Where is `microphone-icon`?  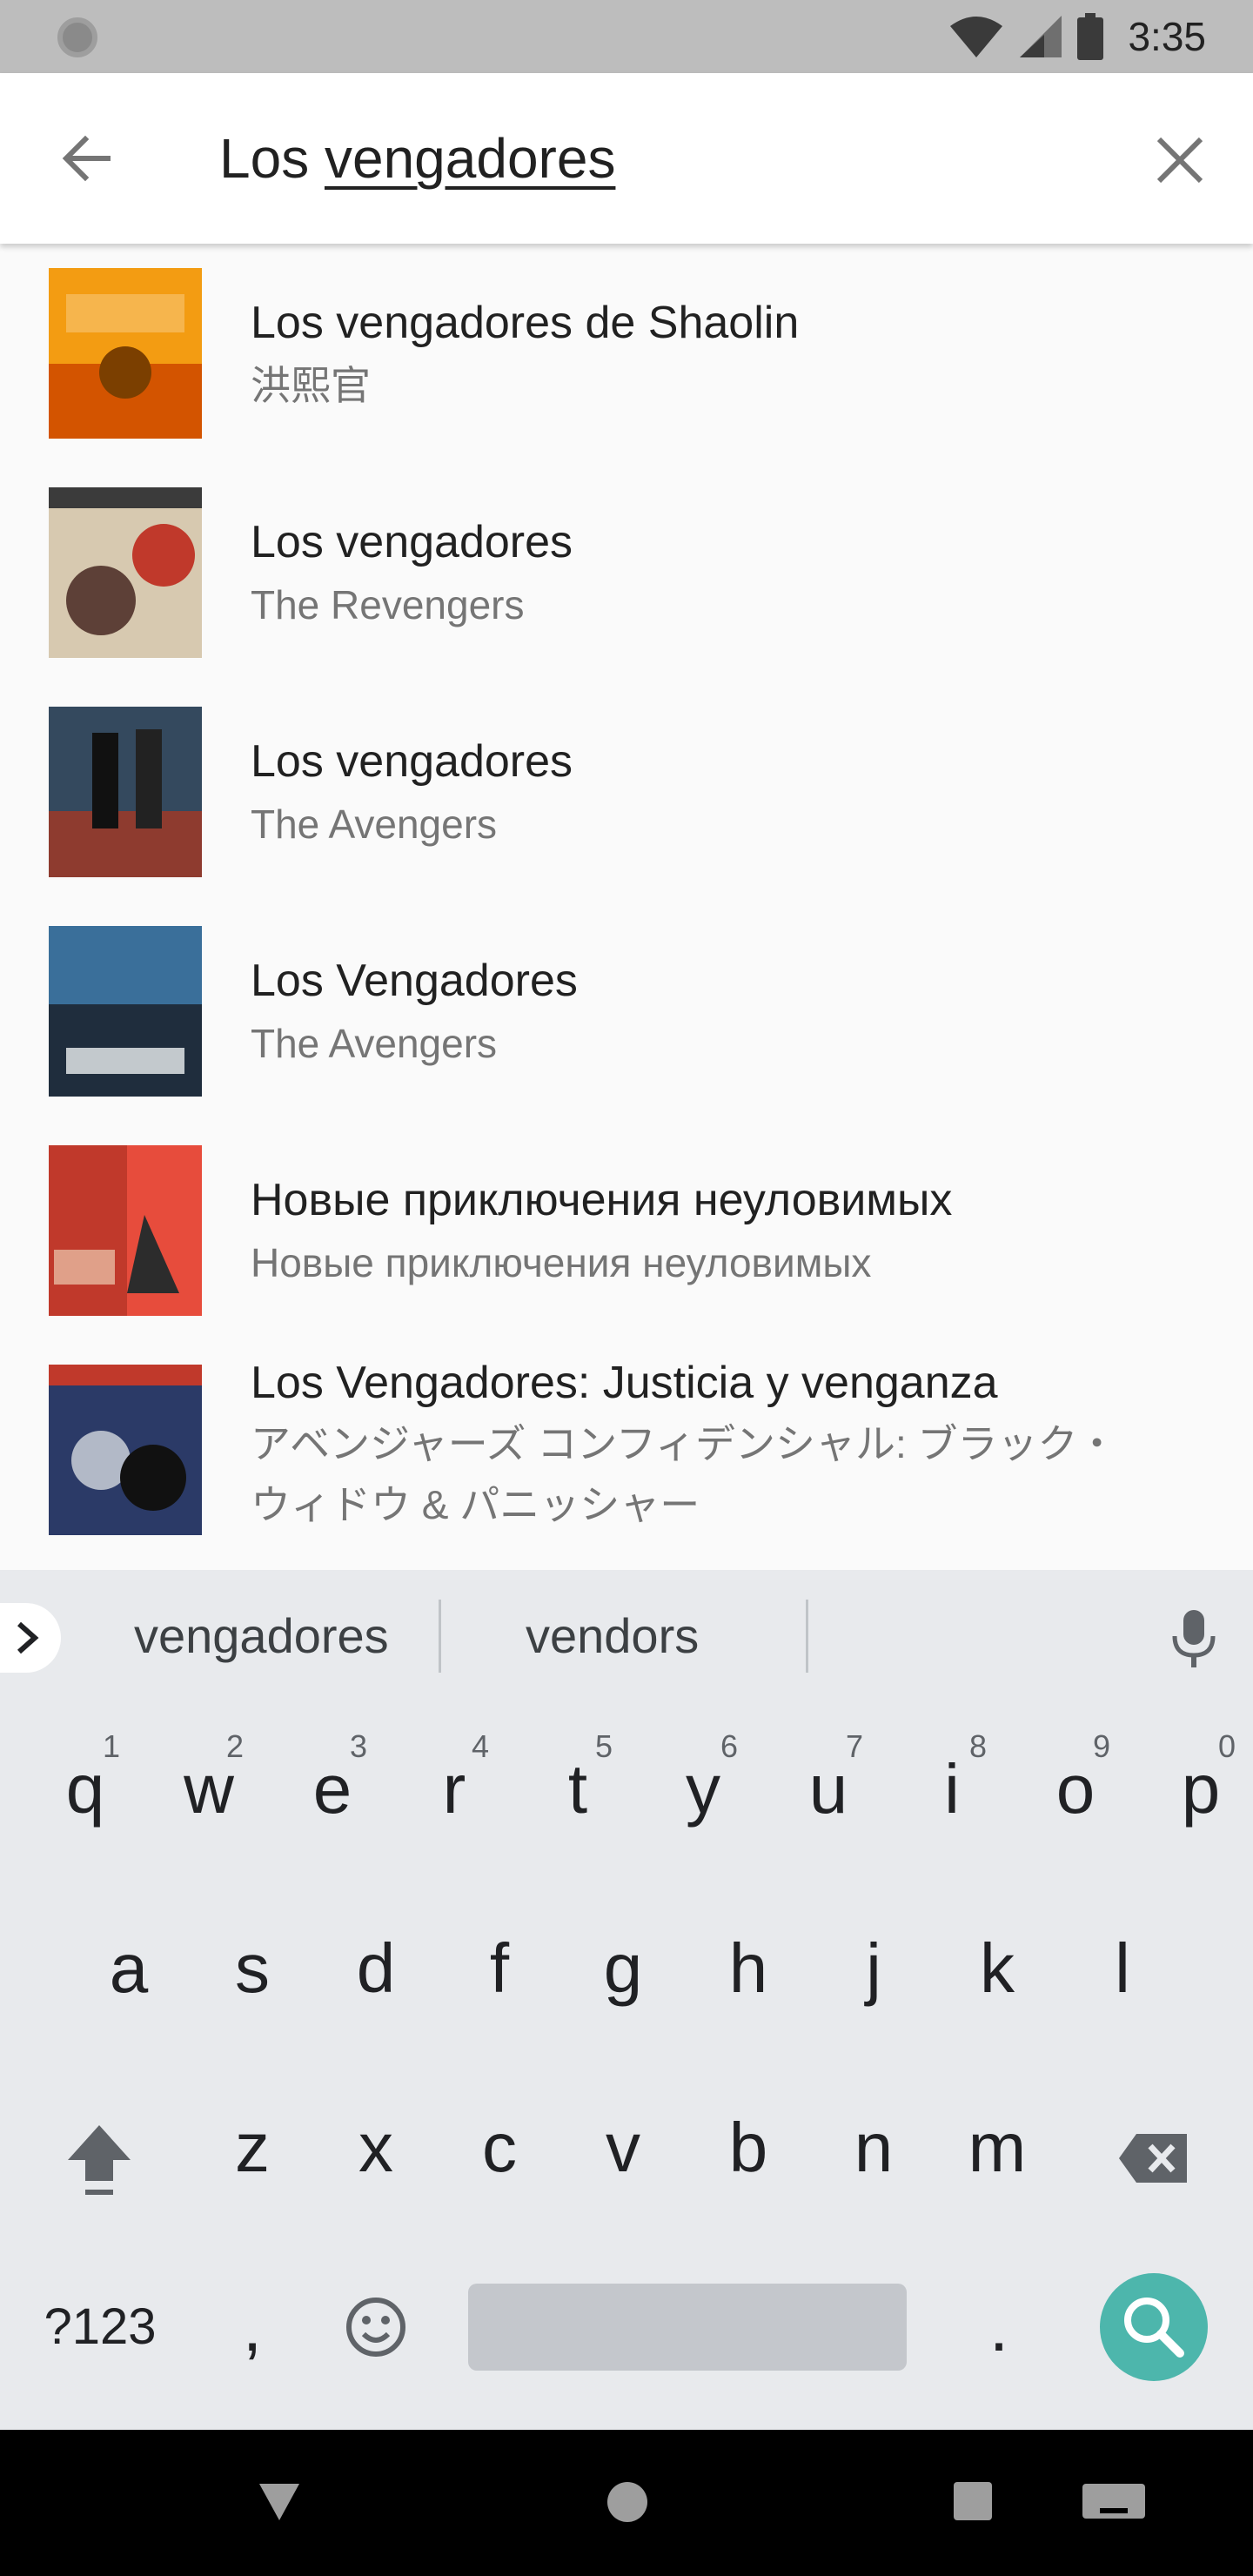
microphone-icon is located at coordinates (1194, 1638).